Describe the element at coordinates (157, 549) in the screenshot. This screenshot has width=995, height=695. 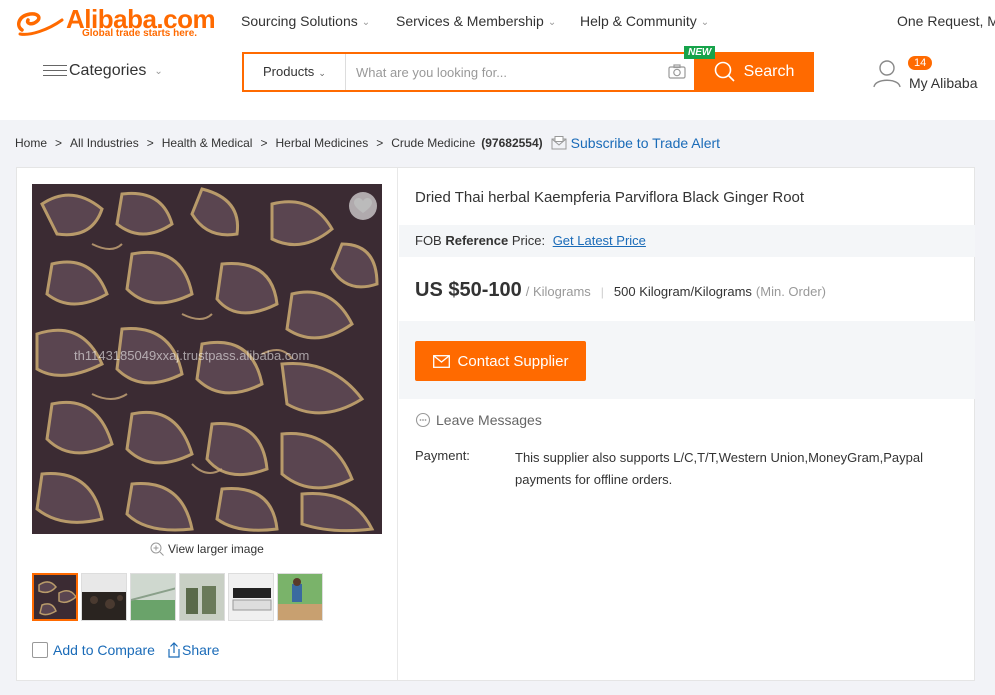
I see `zoom-icon` at that location.